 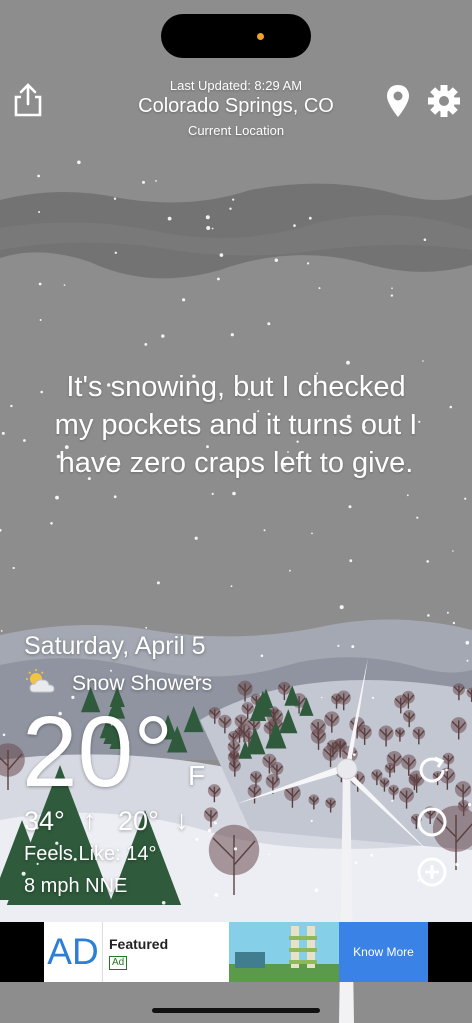 I want to click on plus-icon, so click(x=432, y=872).